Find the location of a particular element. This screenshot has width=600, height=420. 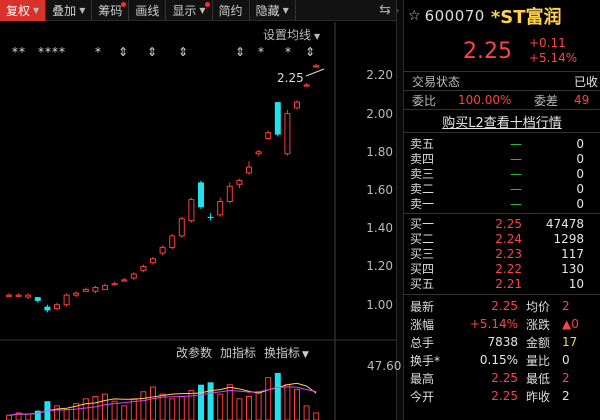

event-marker: **** is located at coordinates (52, 52).